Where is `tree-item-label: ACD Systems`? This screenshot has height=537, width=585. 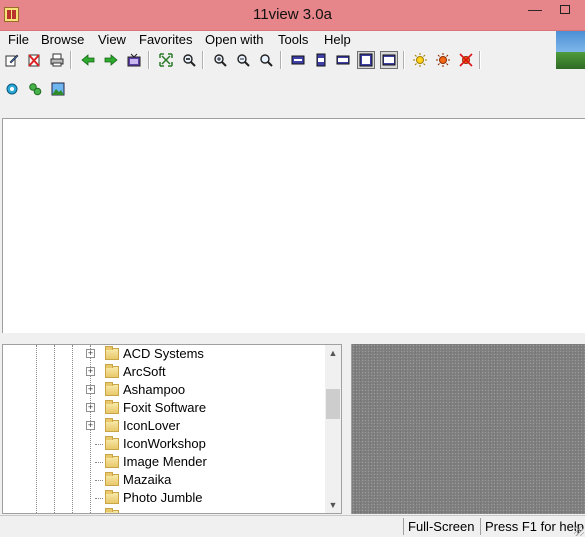 tree-item-label: ACD Systems is located at coordinates (163, 353).